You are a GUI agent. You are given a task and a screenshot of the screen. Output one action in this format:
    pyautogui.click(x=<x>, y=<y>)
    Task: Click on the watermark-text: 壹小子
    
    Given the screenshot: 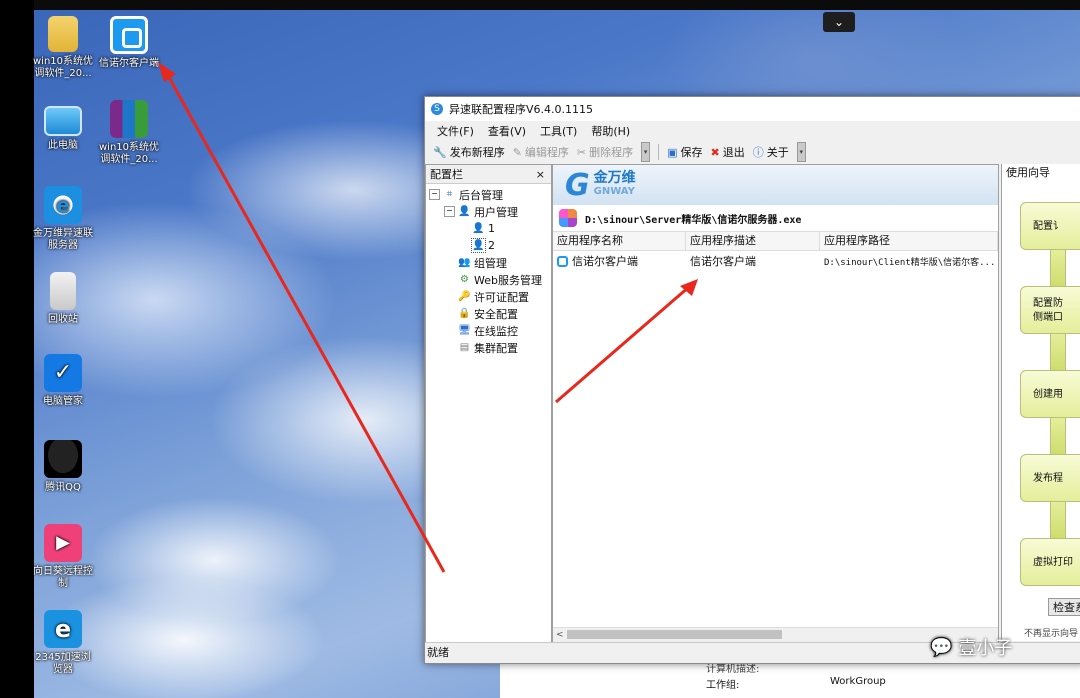 What is the action you would take?
    pyautogui.click(x=985, y=648)
    